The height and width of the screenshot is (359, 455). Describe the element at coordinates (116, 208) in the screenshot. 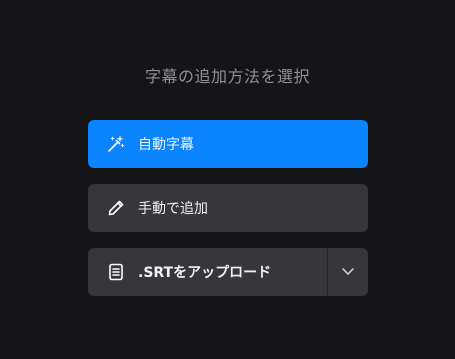

I see `pencil-icon` at that location.